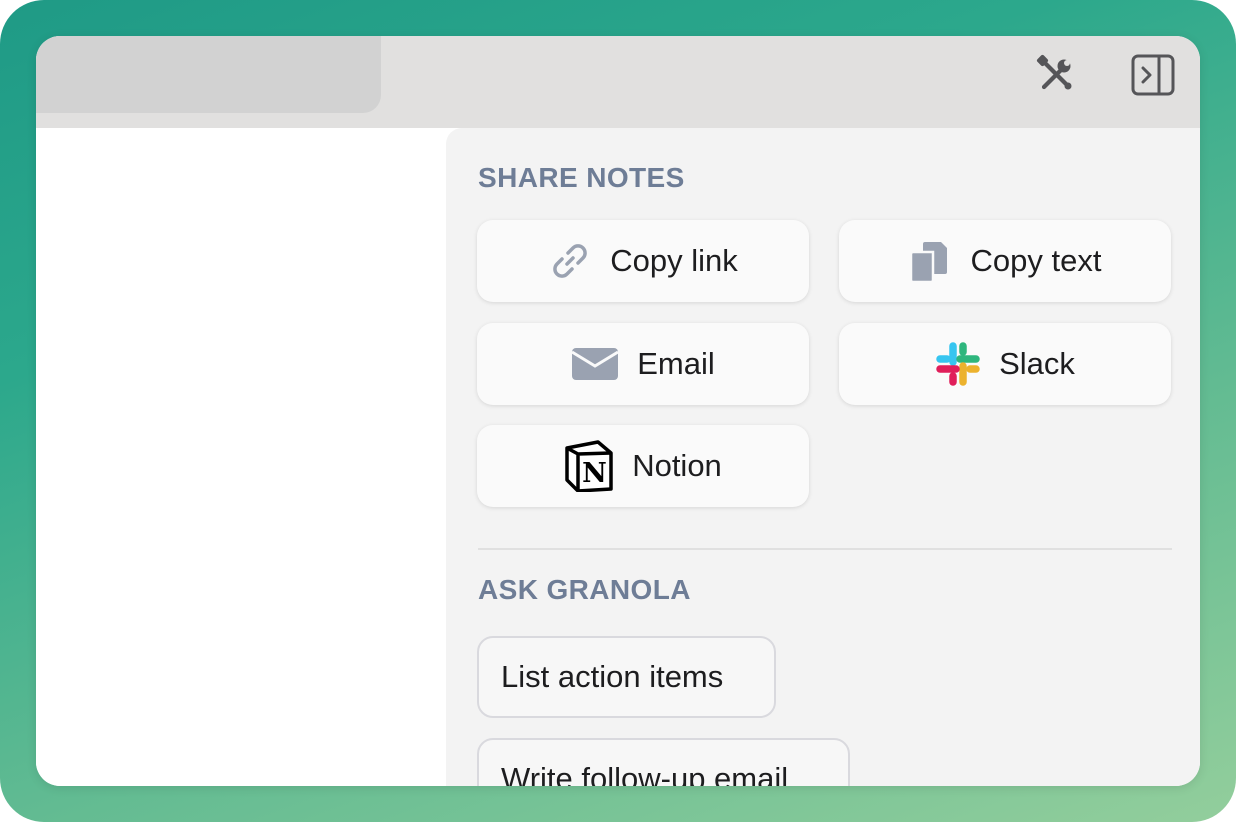 This screenshot has width=1236, height=822. I want to click on notion-button: N Notion, so click(643, 466).